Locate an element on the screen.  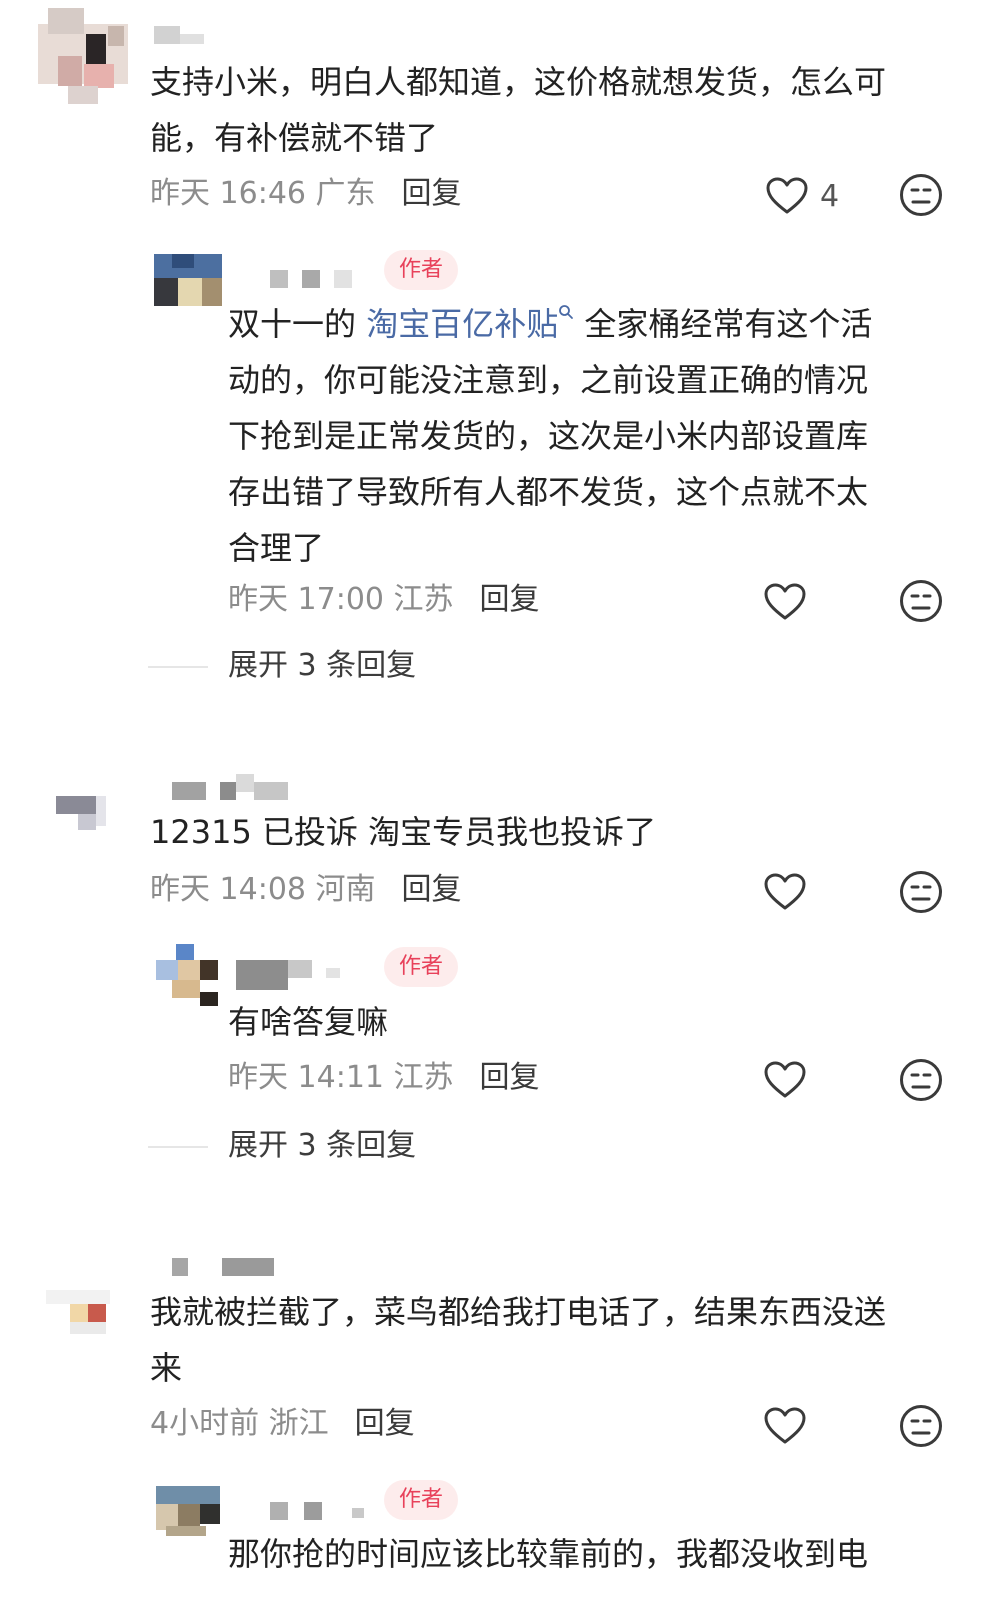
taobao-subsidy-link: 淘宝百亿补贴 is located at coordinates (470, 324).